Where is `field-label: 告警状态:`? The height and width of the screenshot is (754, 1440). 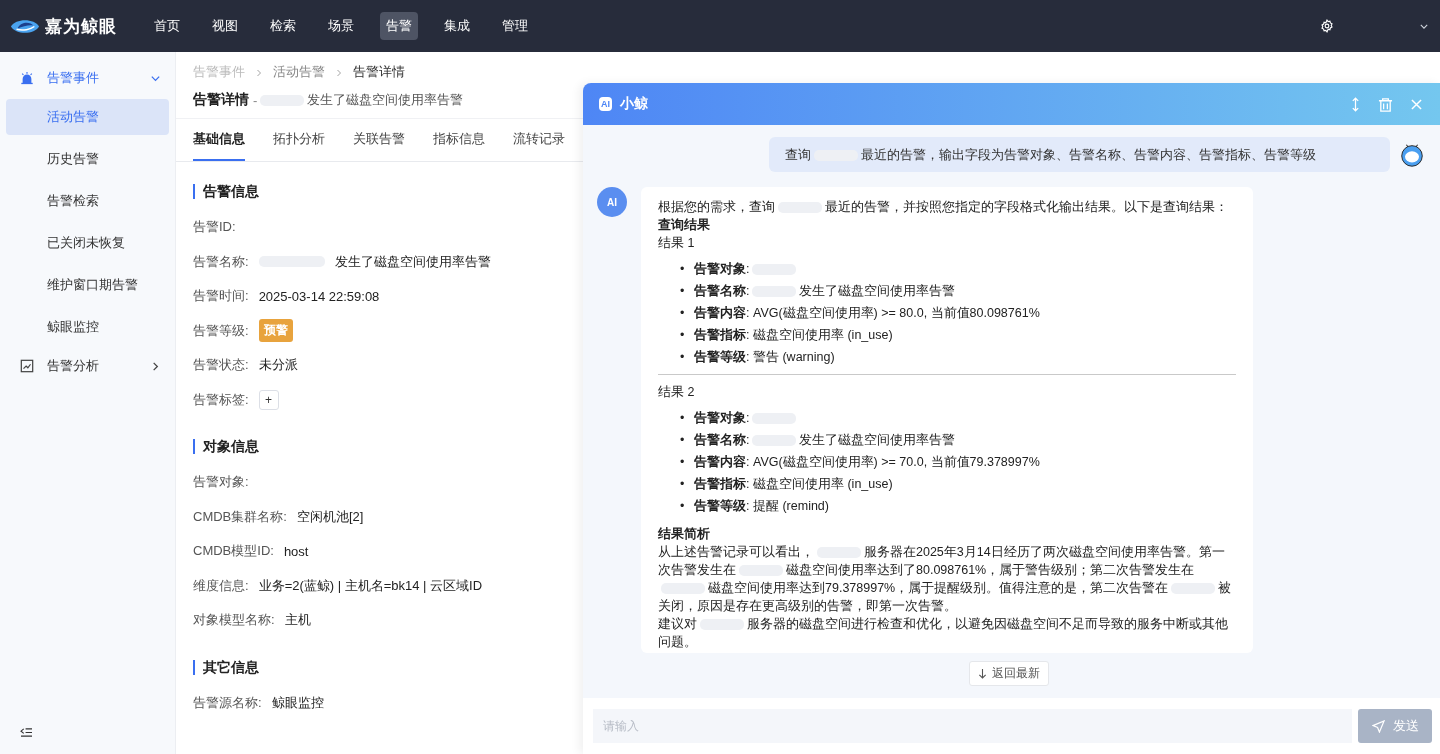 field-label: 告警状态: is located at coordinates (221, 365).